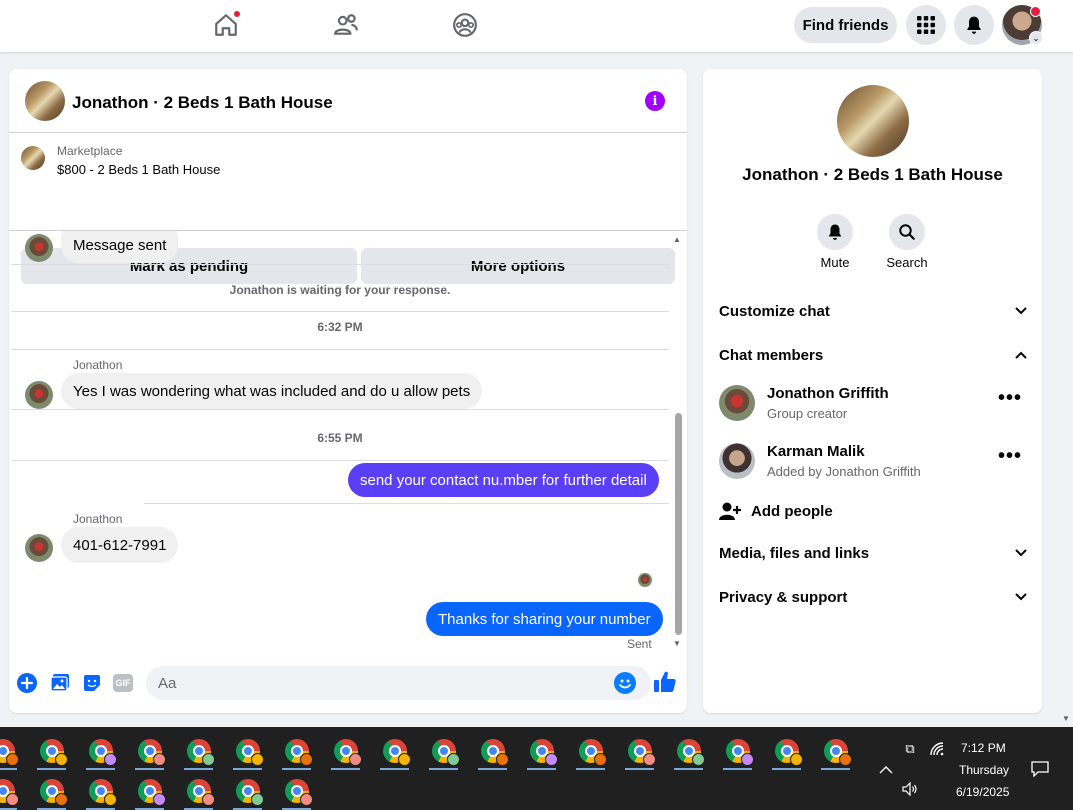  I want to click on privacy-support-row: Privacy & support, so click(874, 597).